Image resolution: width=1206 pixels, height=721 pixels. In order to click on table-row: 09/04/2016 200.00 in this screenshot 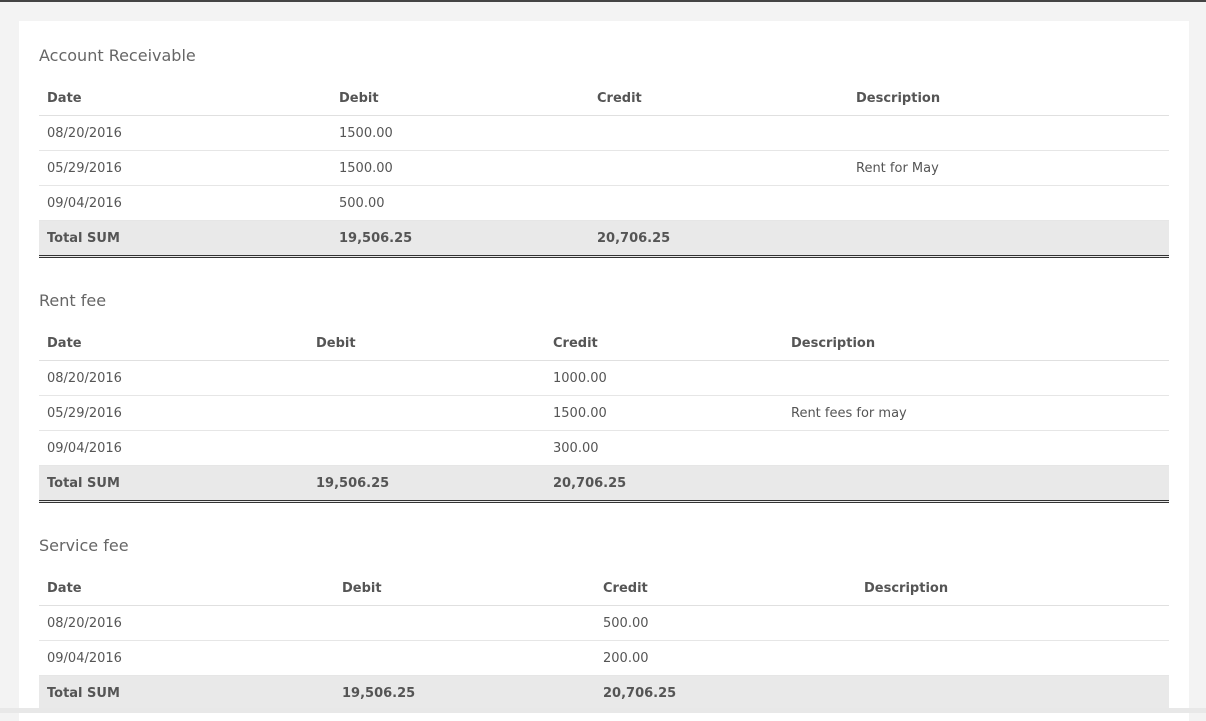, I will do `click(604, 658)`.